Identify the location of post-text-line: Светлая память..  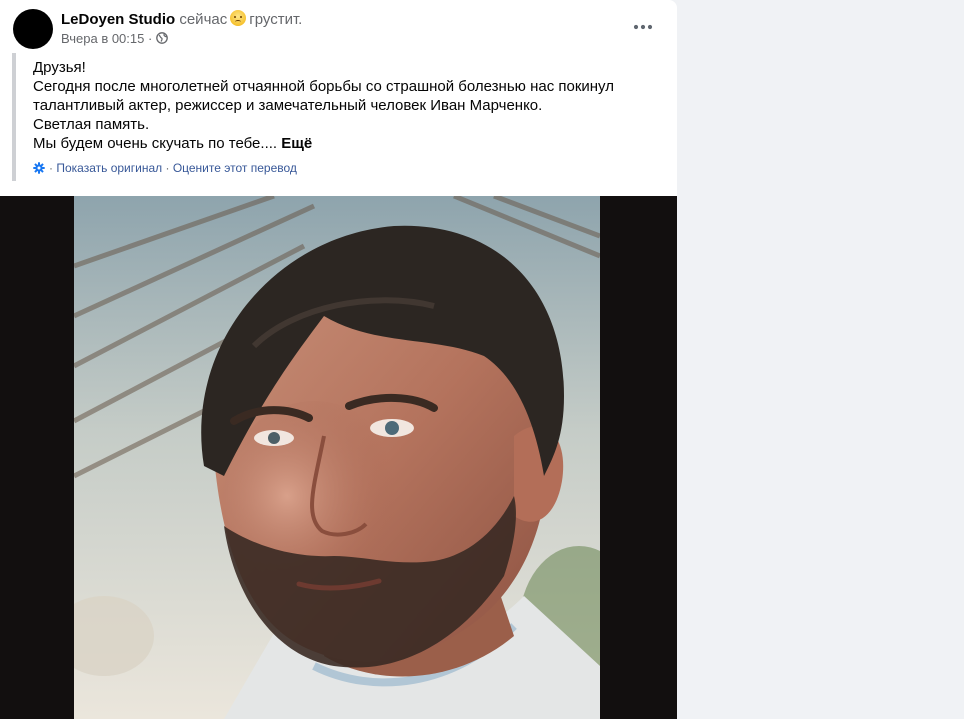
(91, 124).